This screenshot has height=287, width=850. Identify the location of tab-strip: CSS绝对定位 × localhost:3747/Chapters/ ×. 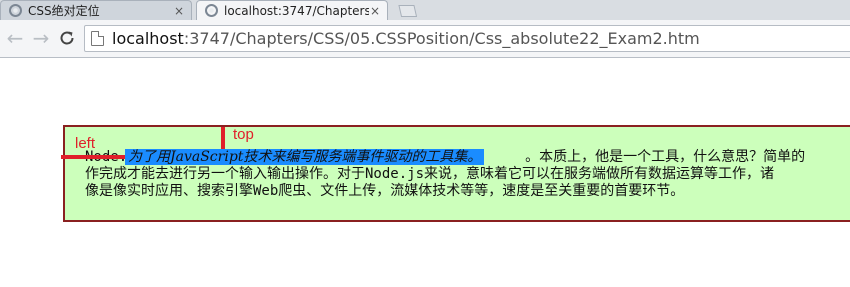
(425, 10).